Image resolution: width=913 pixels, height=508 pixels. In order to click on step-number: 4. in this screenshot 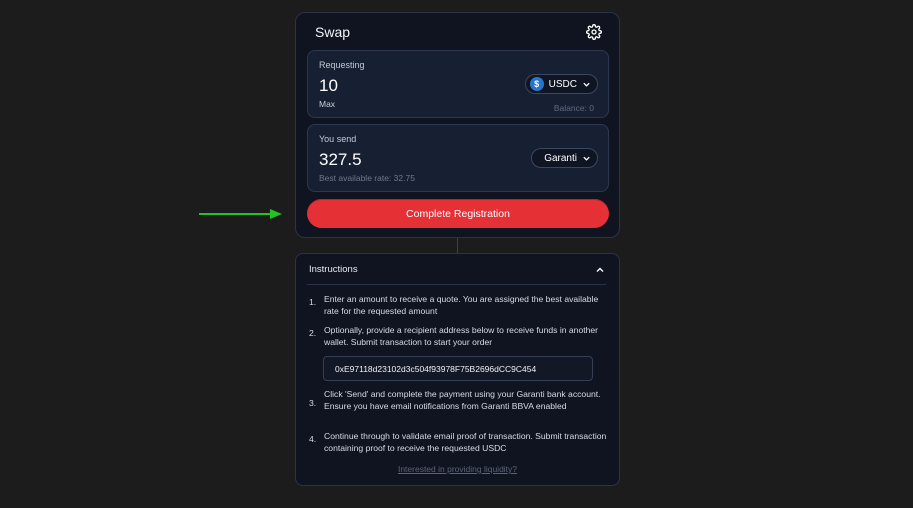, I will do `click(313, 439)`.